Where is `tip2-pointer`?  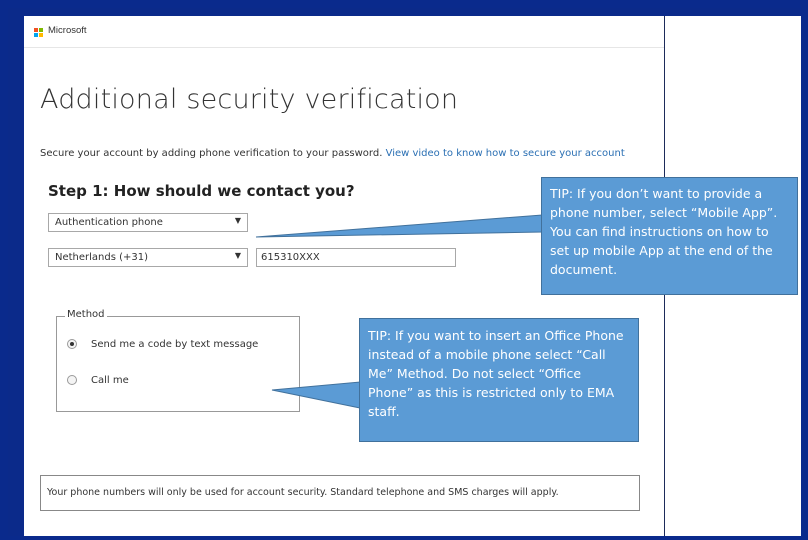 tip2-pointer is located at coordinates (316, 395).